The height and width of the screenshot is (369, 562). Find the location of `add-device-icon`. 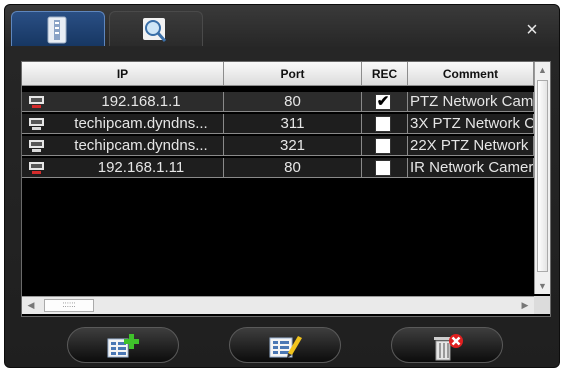

add-device-icon is located at coordinates (123, 346).